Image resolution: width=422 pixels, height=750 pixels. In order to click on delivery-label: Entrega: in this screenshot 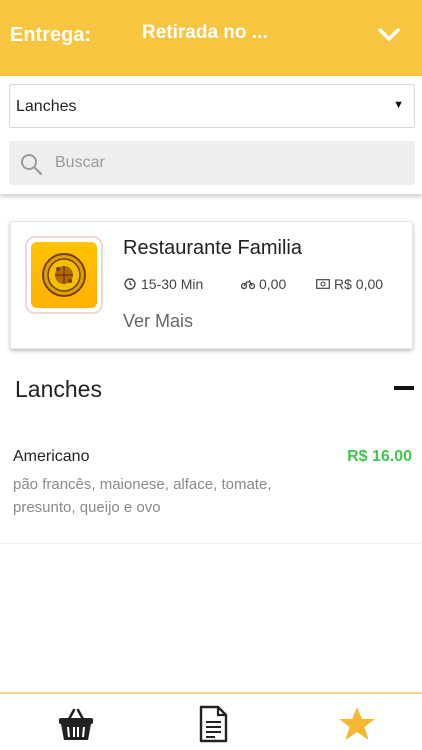, I will do `click(51, 35)`.